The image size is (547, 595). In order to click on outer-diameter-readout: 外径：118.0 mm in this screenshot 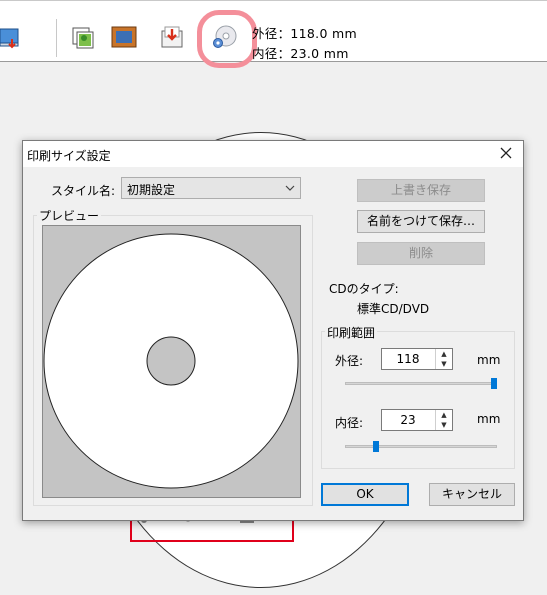, I will do `click(304, 33)`.